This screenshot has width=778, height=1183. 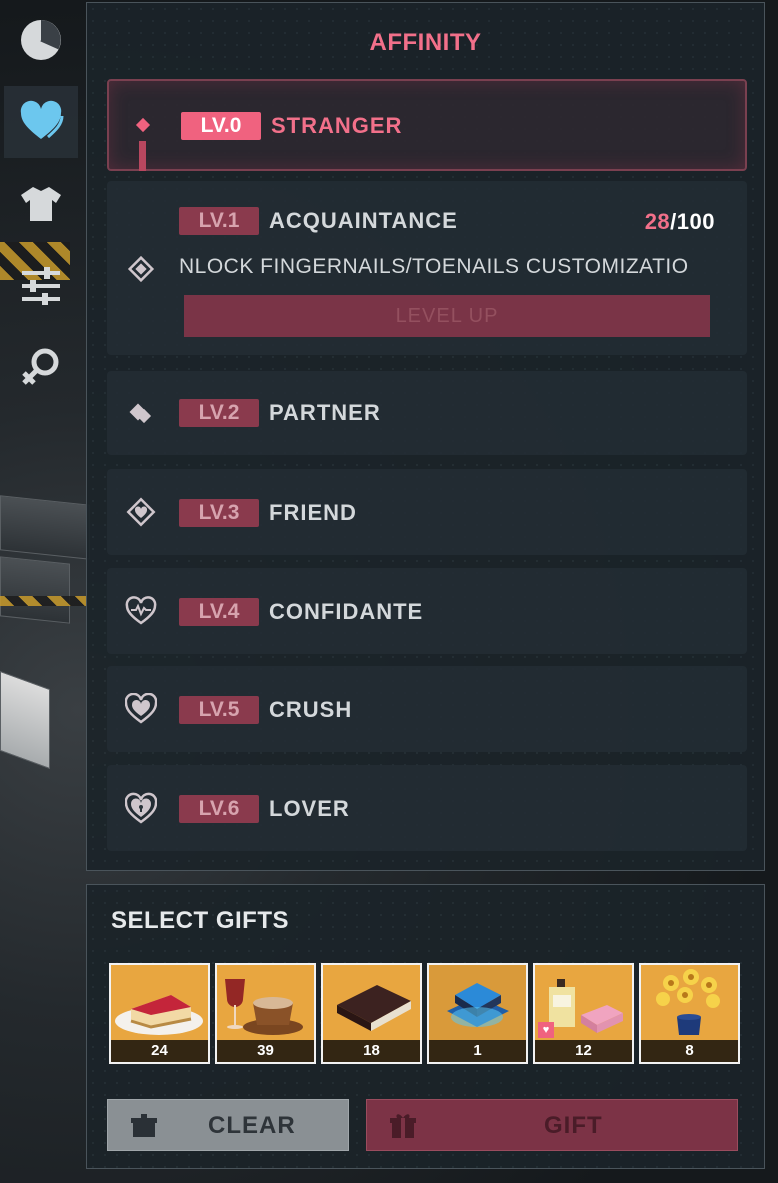 What do you see at coordinates (573, 1125) in the screenshot?
I see `gift-label: GIFT` at bounding box center [573, 1125].